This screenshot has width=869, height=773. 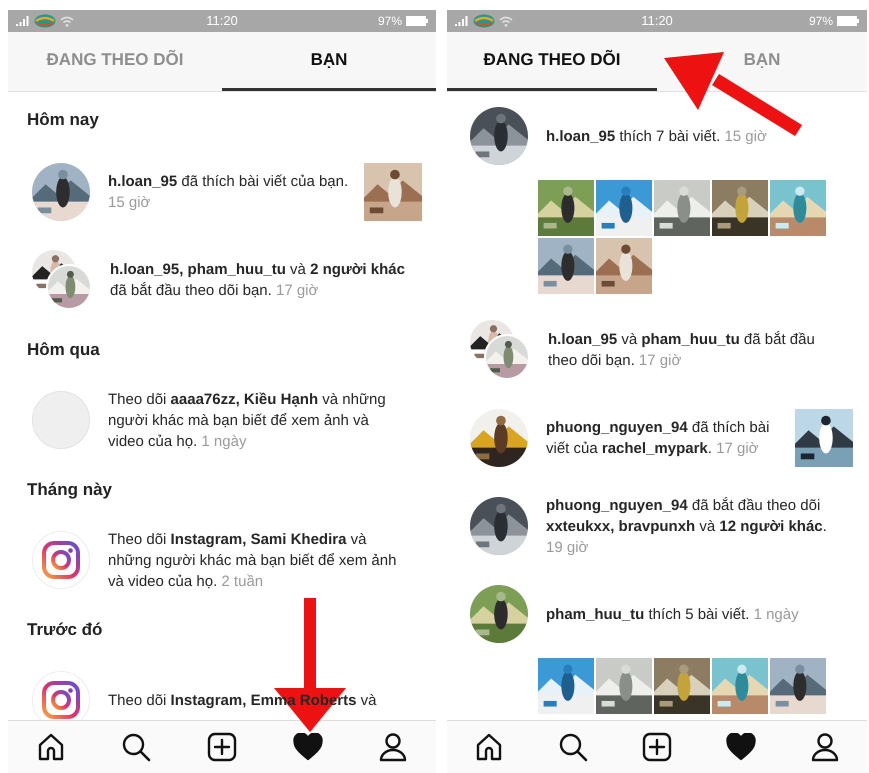 I want to click on notification-text: h.loan_95, pham_huu_tu và 2 người khác đã bắt đầu theo dõi bạn. 17 giờ, so click(x=258, y=280).